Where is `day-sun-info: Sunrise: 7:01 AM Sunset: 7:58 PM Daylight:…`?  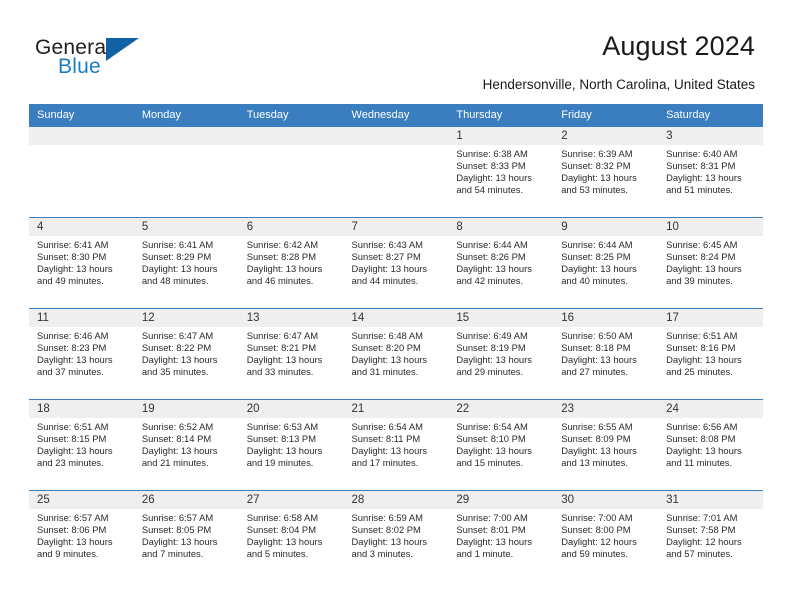 day-sun-info: Sunrise: 7:01 AM Sunset: 7:58 PM Daylight:… is located at coordinates (710, 534).